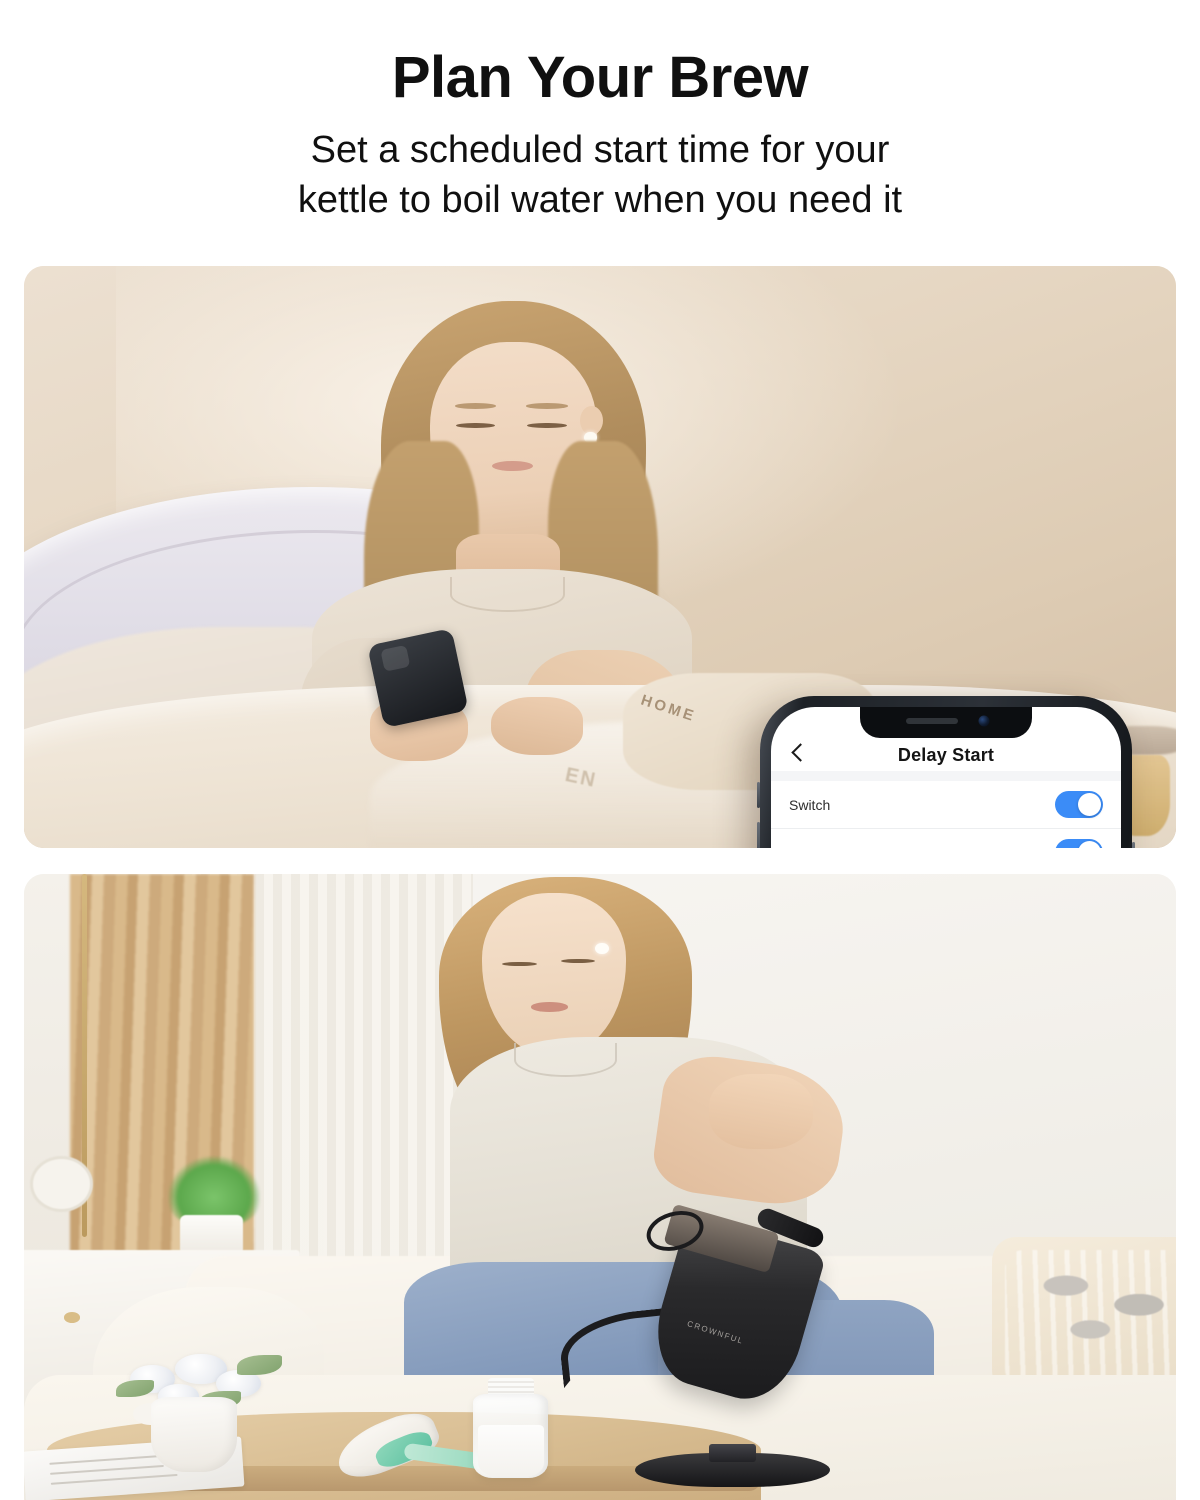  Describe the element at coordinates (932, 720) in the screenshot. I see `earpiece-speaker-icon` at that location.